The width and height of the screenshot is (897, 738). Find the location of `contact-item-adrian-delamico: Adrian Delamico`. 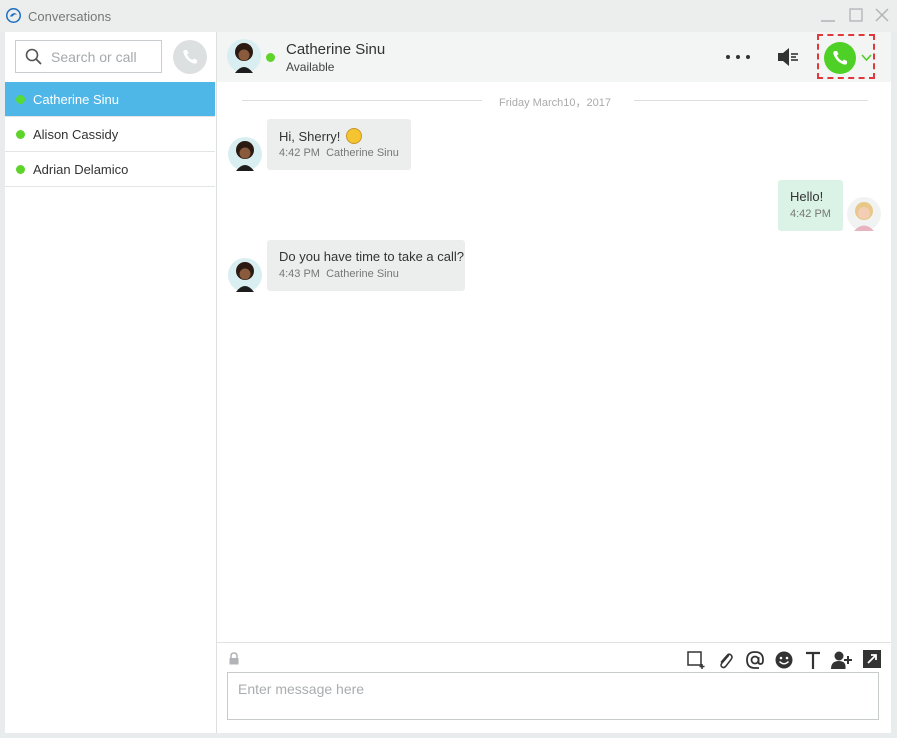

contact-item-adrian-delamico: Adrian Delamico is located at coordinates (110, 169).